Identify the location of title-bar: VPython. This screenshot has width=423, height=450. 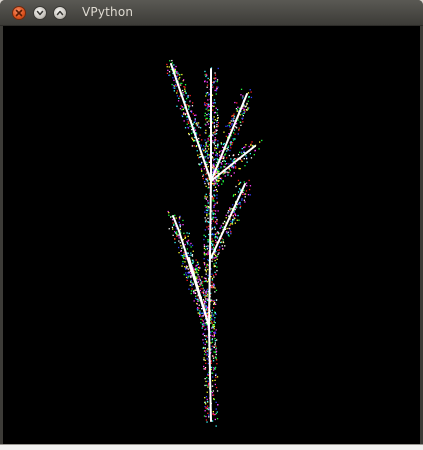
(211, 13).